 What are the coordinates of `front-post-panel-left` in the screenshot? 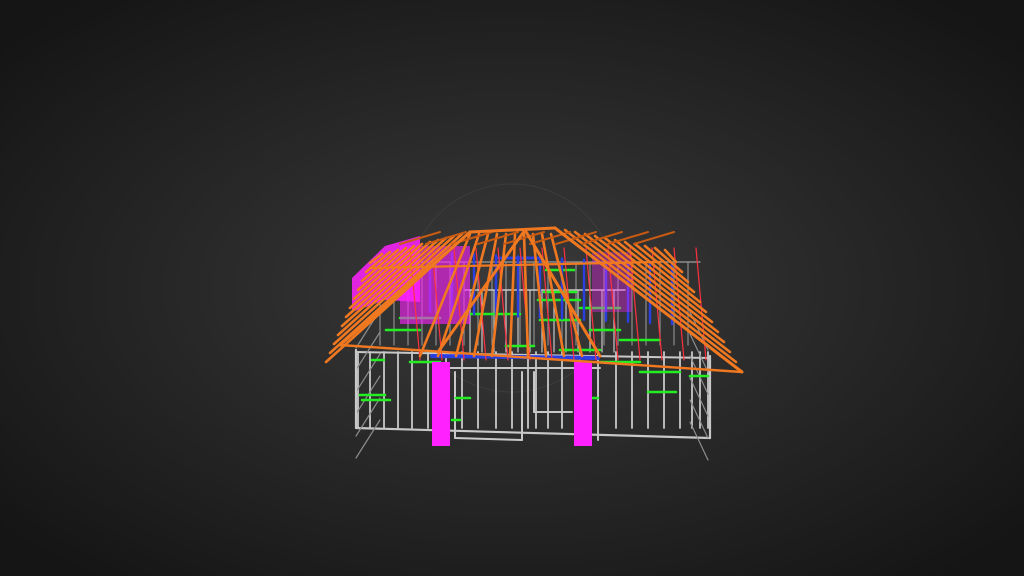 It's located at (441, 404).